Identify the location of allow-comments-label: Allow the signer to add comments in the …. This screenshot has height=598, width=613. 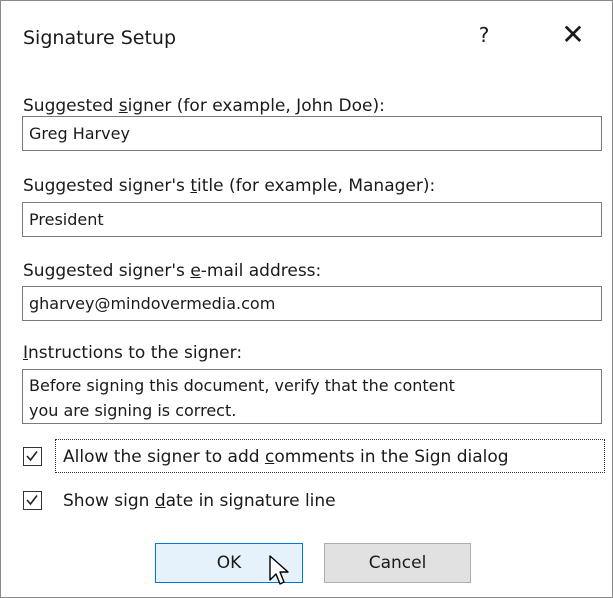
(286, 457).